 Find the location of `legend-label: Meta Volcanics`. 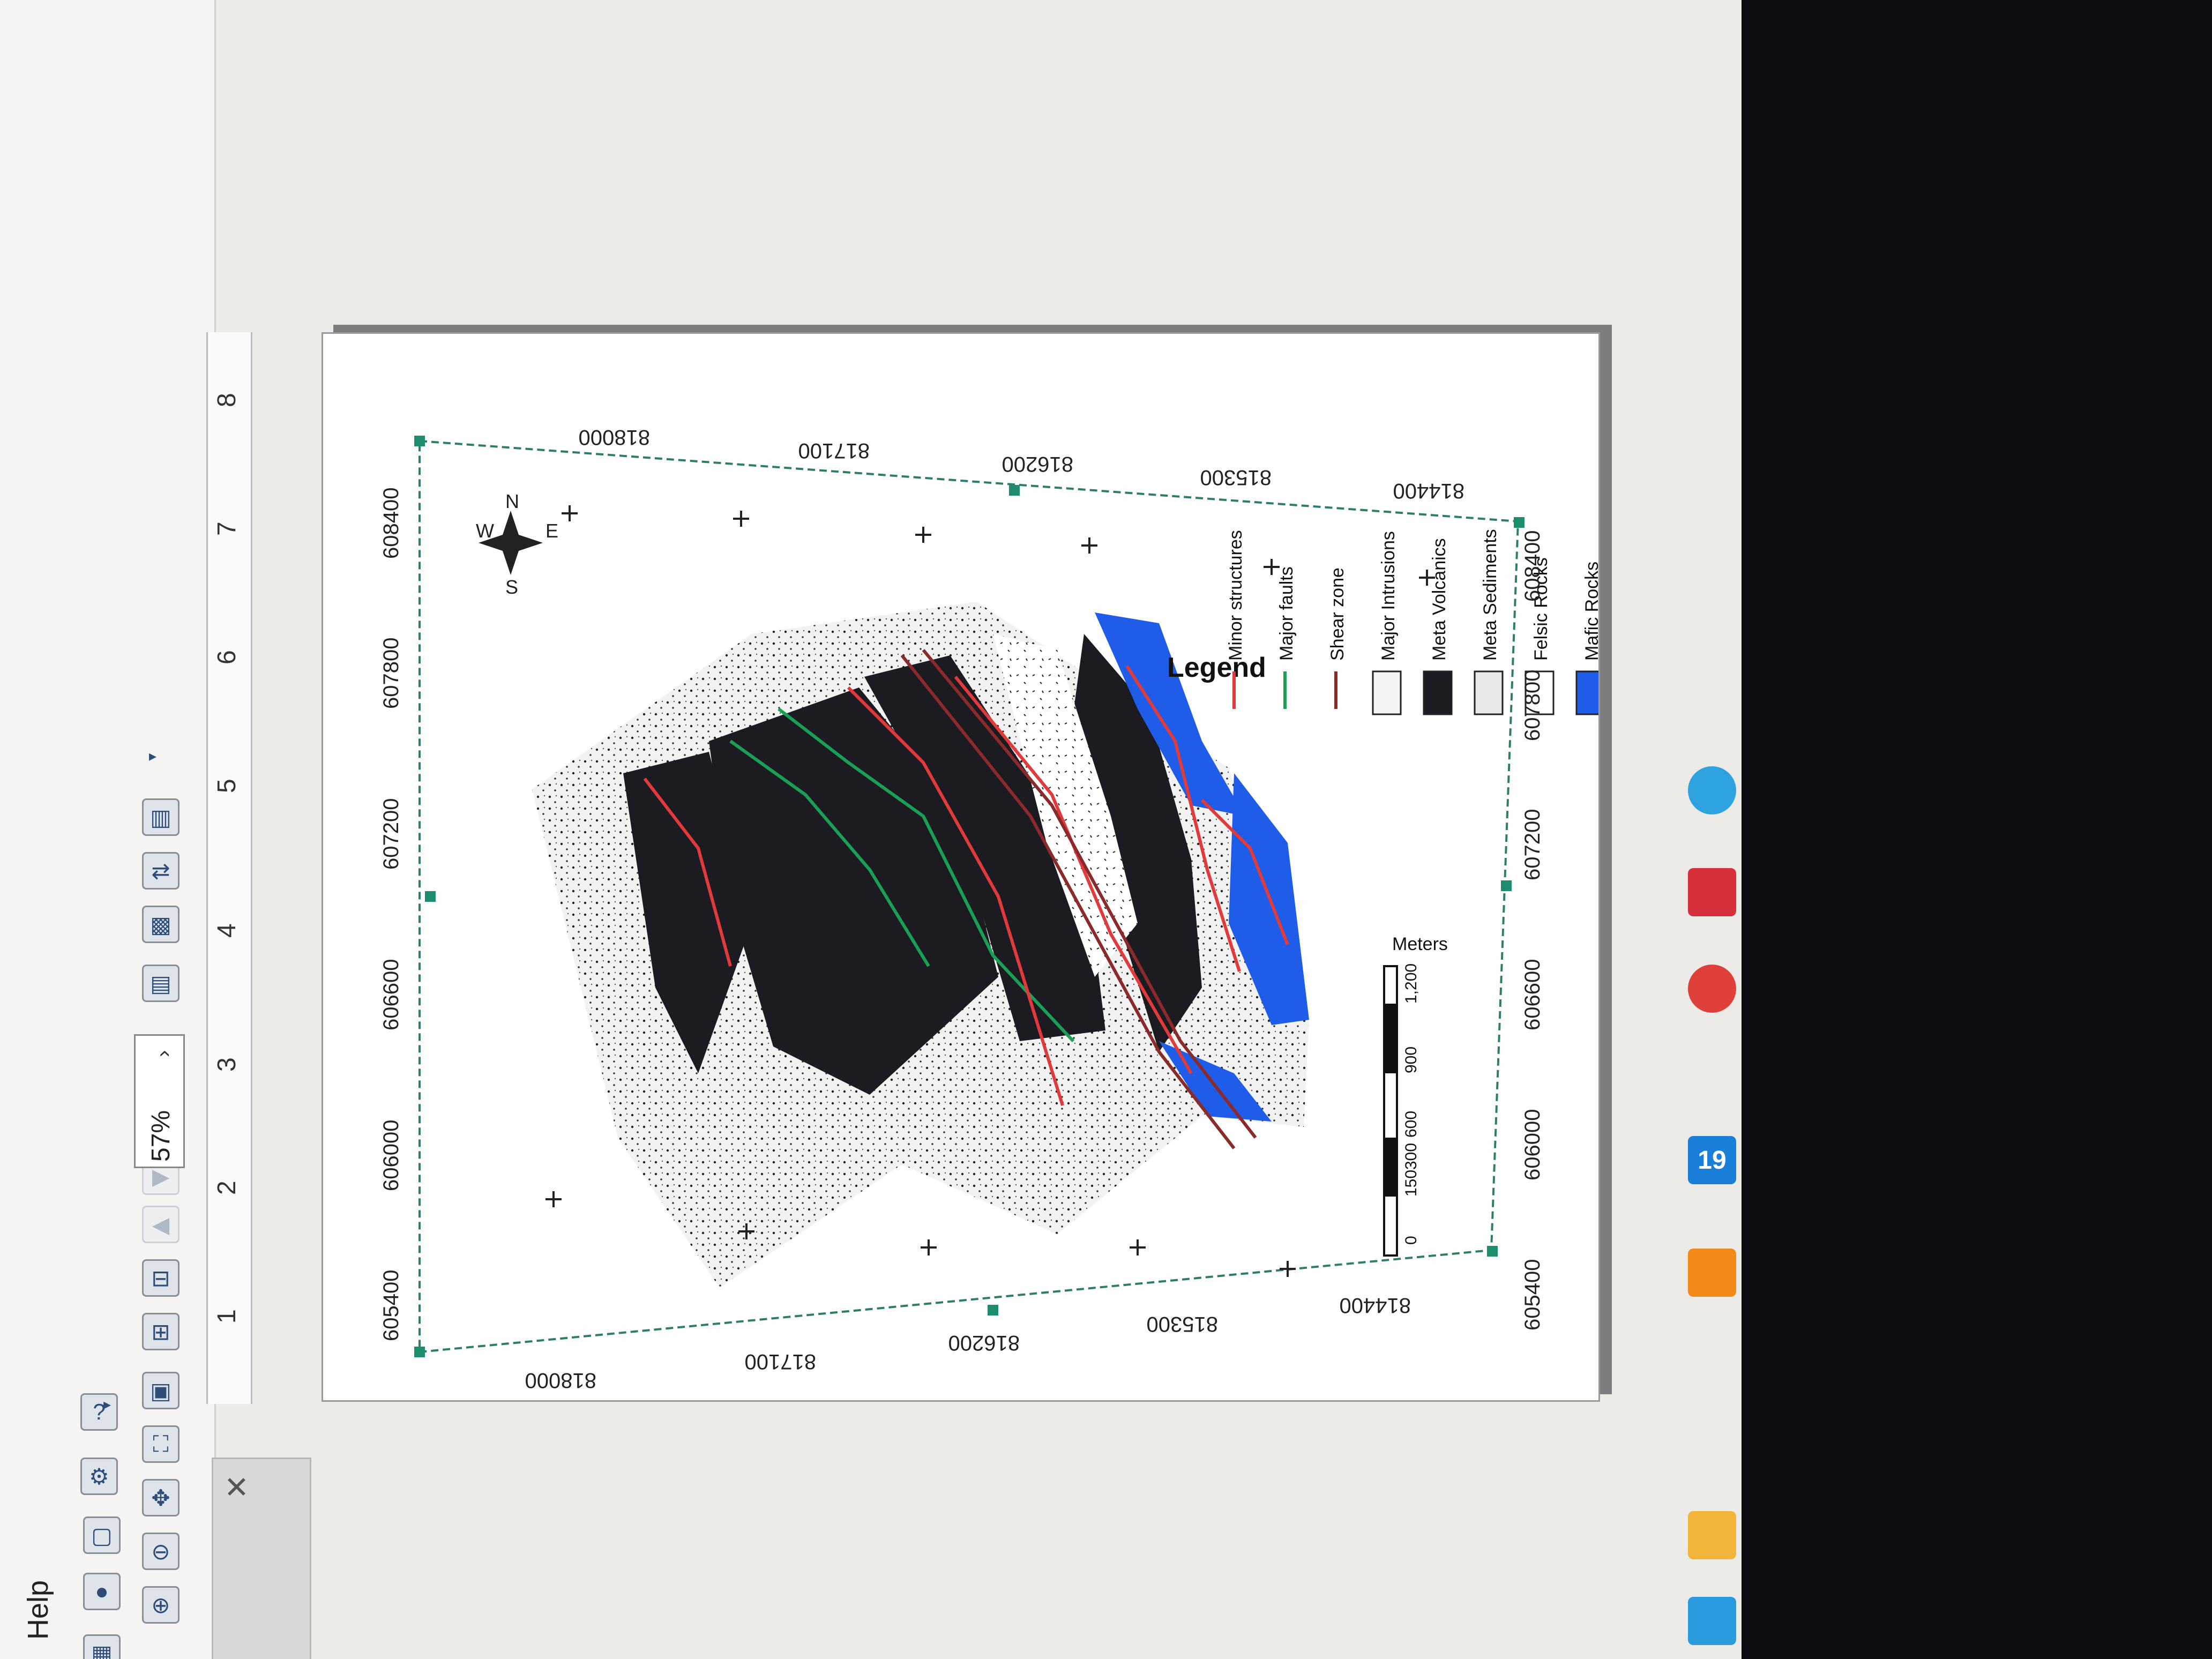

legend-label: Meta Volcanics is located at coordinates (1439, 599).